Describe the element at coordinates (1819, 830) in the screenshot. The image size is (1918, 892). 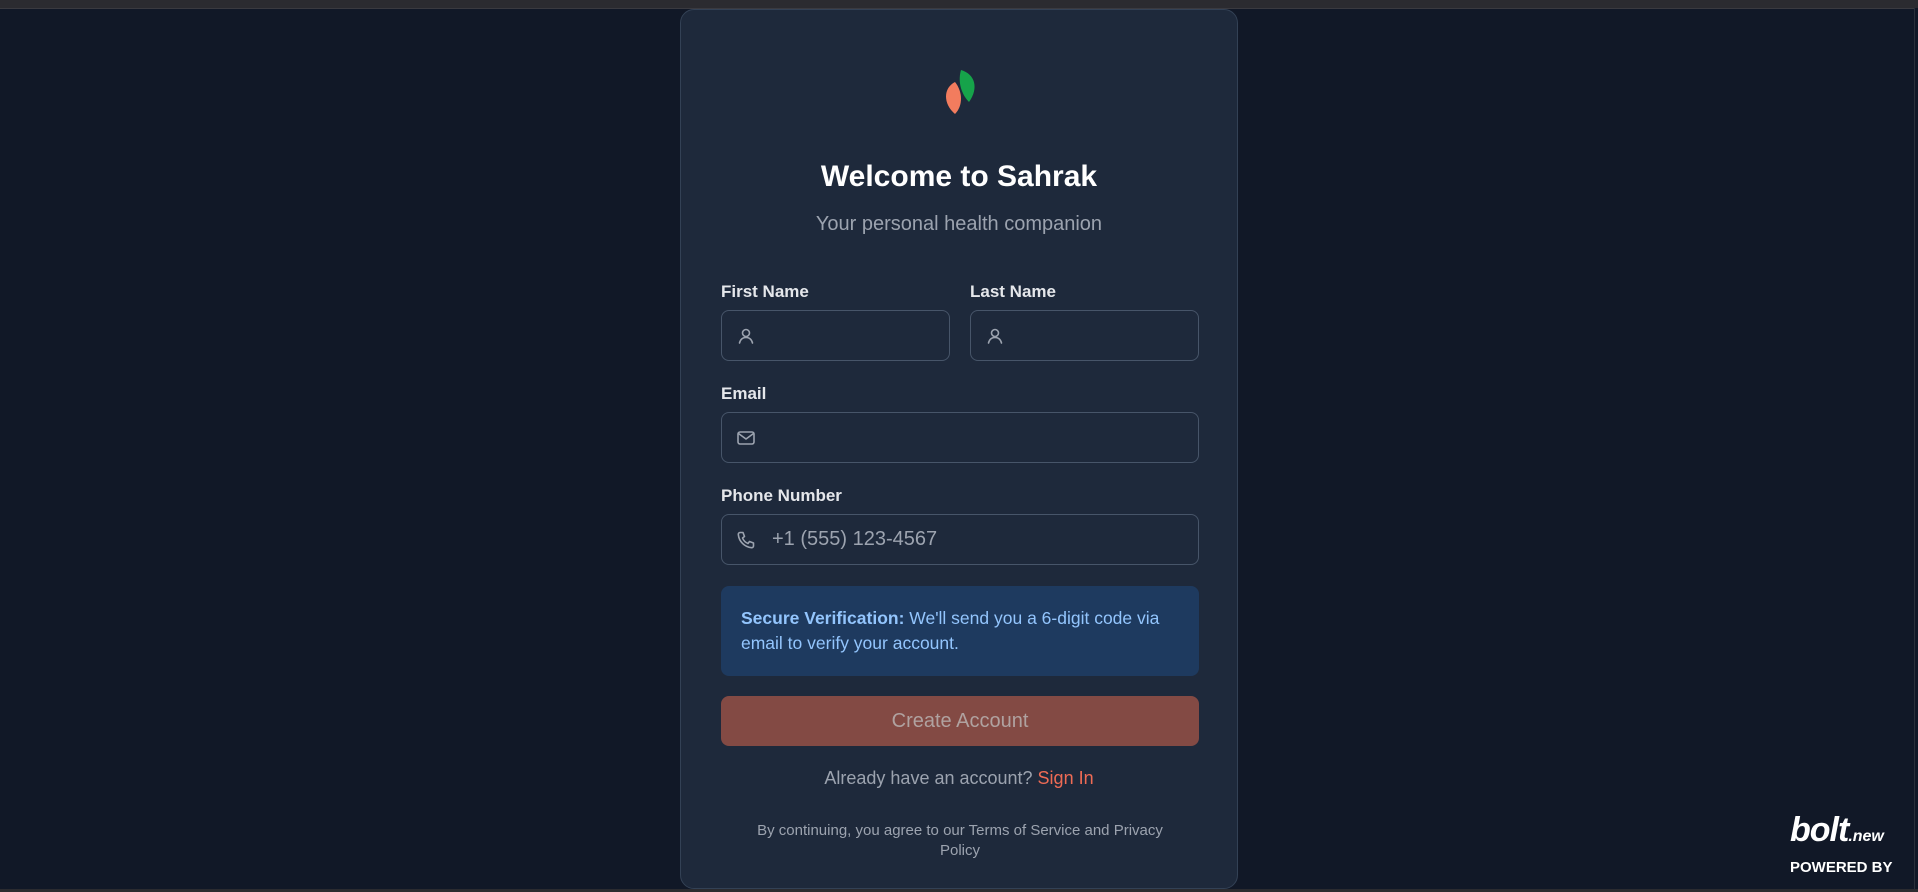
I see `bolt-brand: bolt` at that location.